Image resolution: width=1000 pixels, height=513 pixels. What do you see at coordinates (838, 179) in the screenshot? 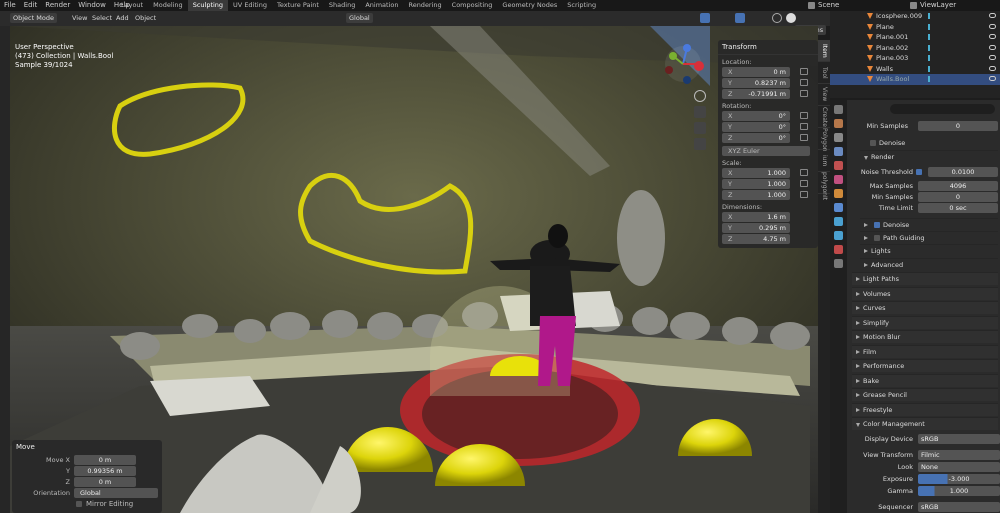
I see `world-tab-icon` at bounding box center [838, 179].